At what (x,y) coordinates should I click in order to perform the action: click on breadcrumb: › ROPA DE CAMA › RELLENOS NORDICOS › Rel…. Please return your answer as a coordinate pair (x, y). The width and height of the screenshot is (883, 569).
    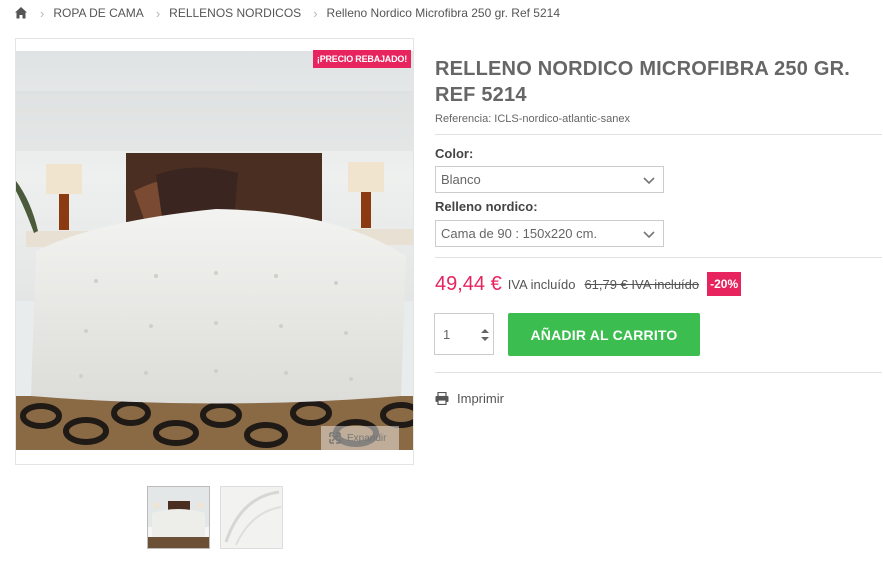
    Looking at the image, I should click on (287, 13).